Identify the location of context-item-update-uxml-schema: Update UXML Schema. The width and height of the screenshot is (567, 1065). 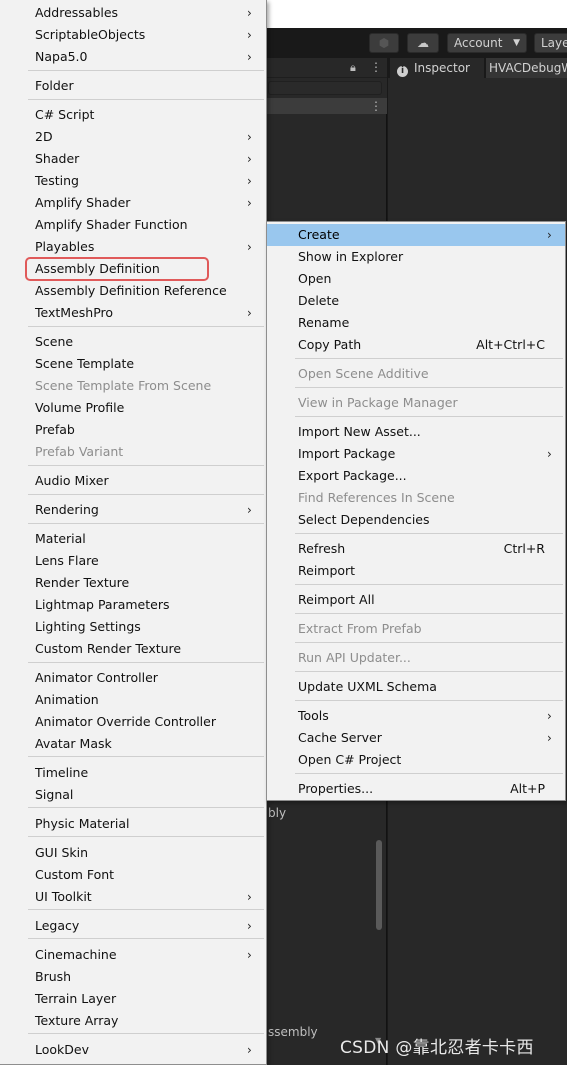
(416, 687).